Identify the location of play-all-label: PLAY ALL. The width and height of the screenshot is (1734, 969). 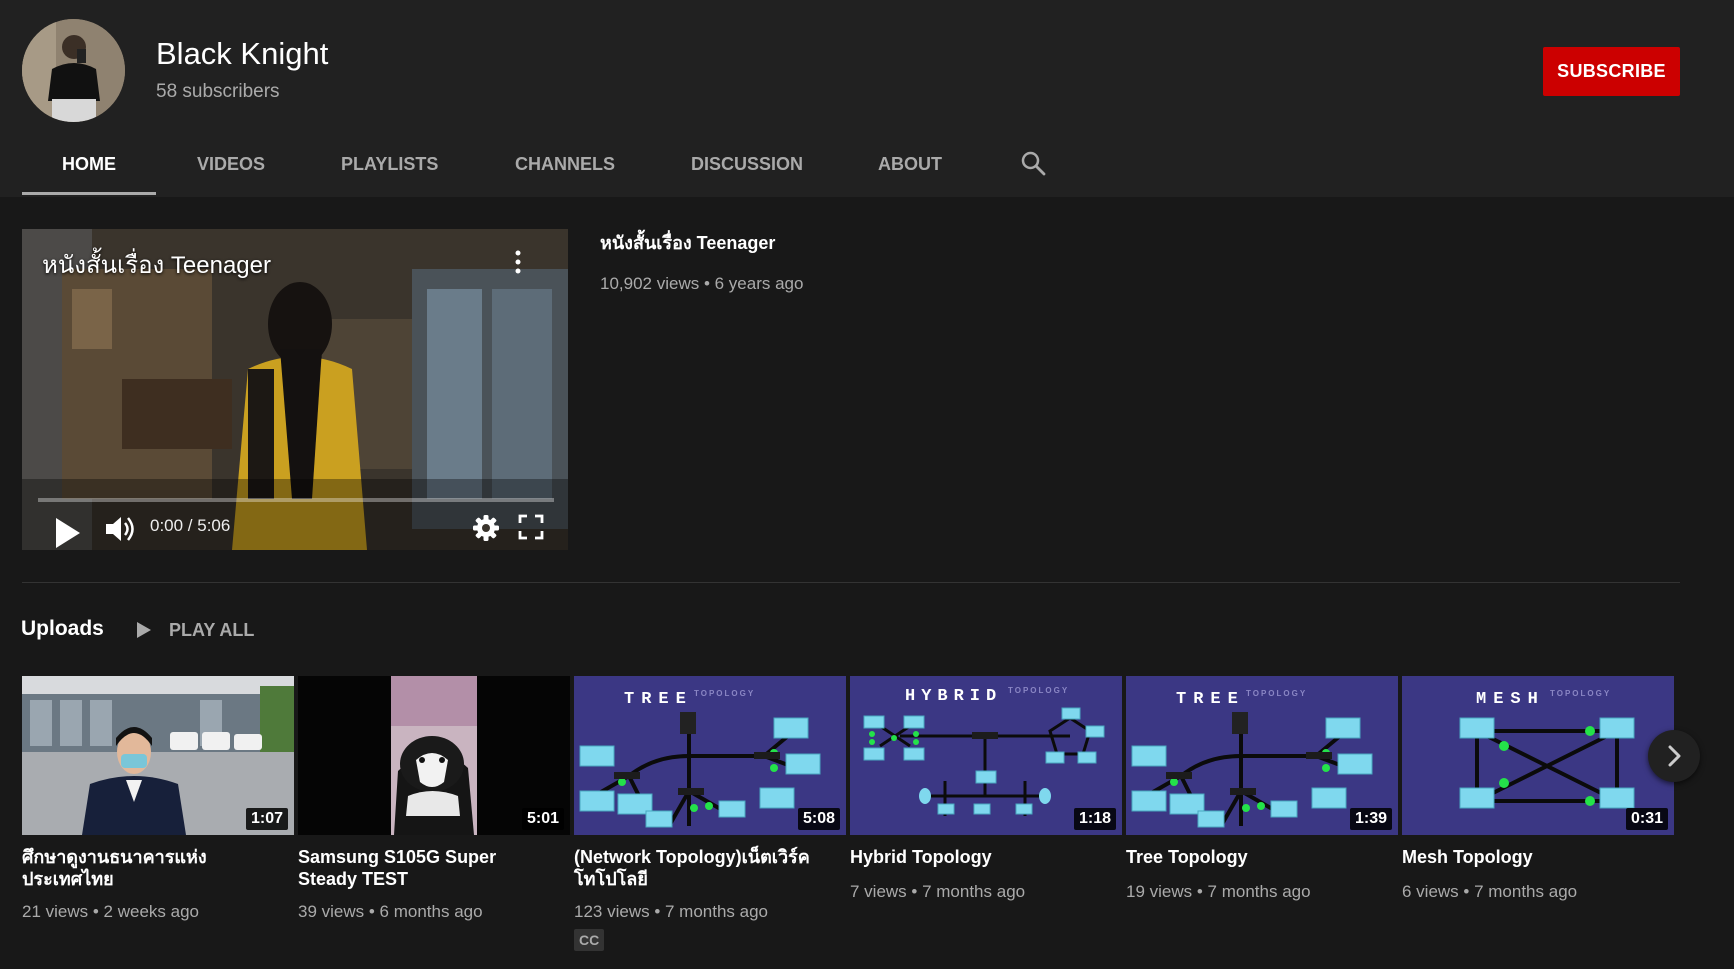
(212, 630).